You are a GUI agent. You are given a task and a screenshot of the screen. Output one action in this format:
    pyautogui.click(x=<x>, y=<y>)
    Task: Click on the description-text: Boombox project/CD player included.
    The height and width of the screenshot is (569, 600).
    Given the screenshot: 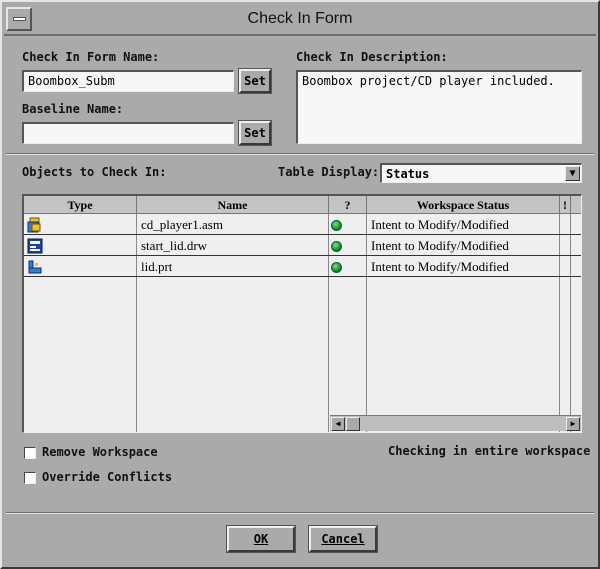 What is the action you would take?
    pyautogui.click(x=428, y=81)
    